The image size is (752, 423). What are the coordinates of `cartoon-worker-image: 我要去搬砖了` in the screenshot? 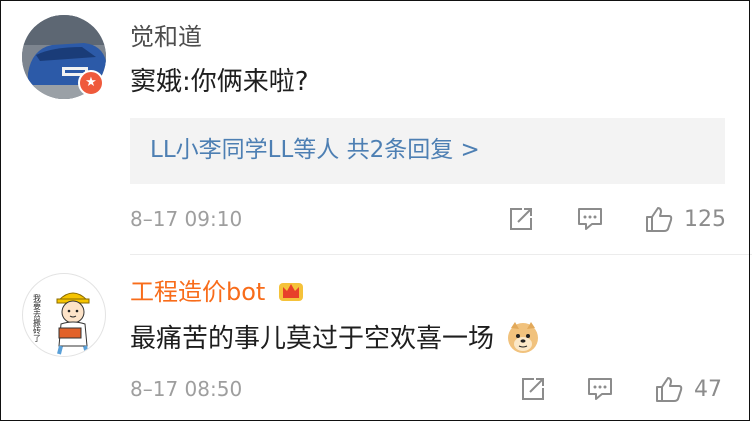 It's located at (61, 323).